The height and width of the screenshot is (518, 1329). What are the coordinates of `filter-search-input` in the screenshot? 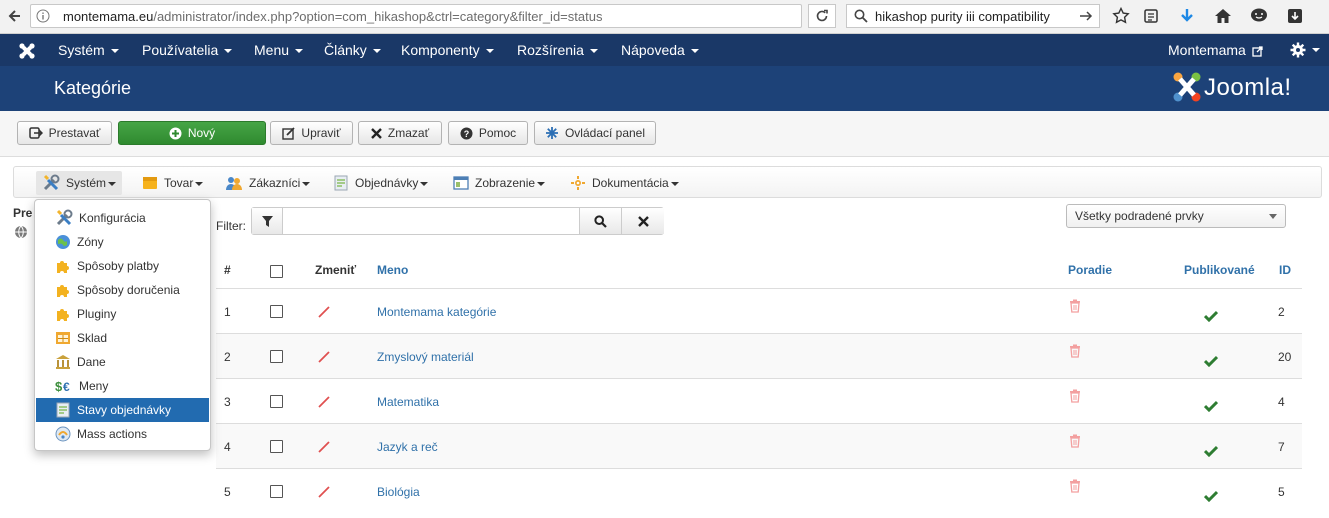 It's located at (431, 221).